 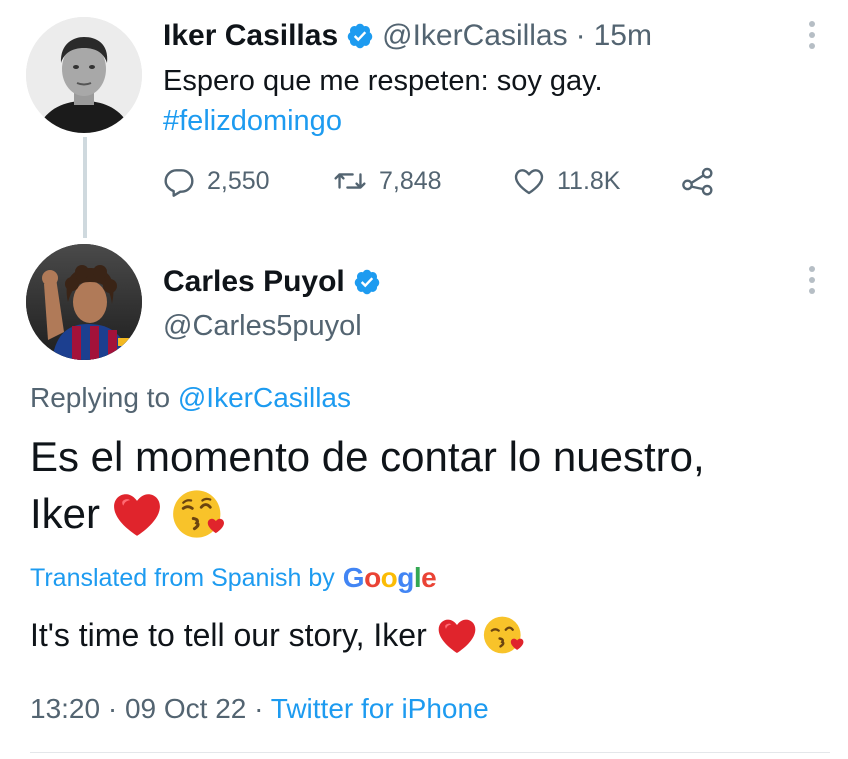 I want to click on reply-text-line-1: Es el momento de contar lo nuestro,, so click(x=367, y=456).